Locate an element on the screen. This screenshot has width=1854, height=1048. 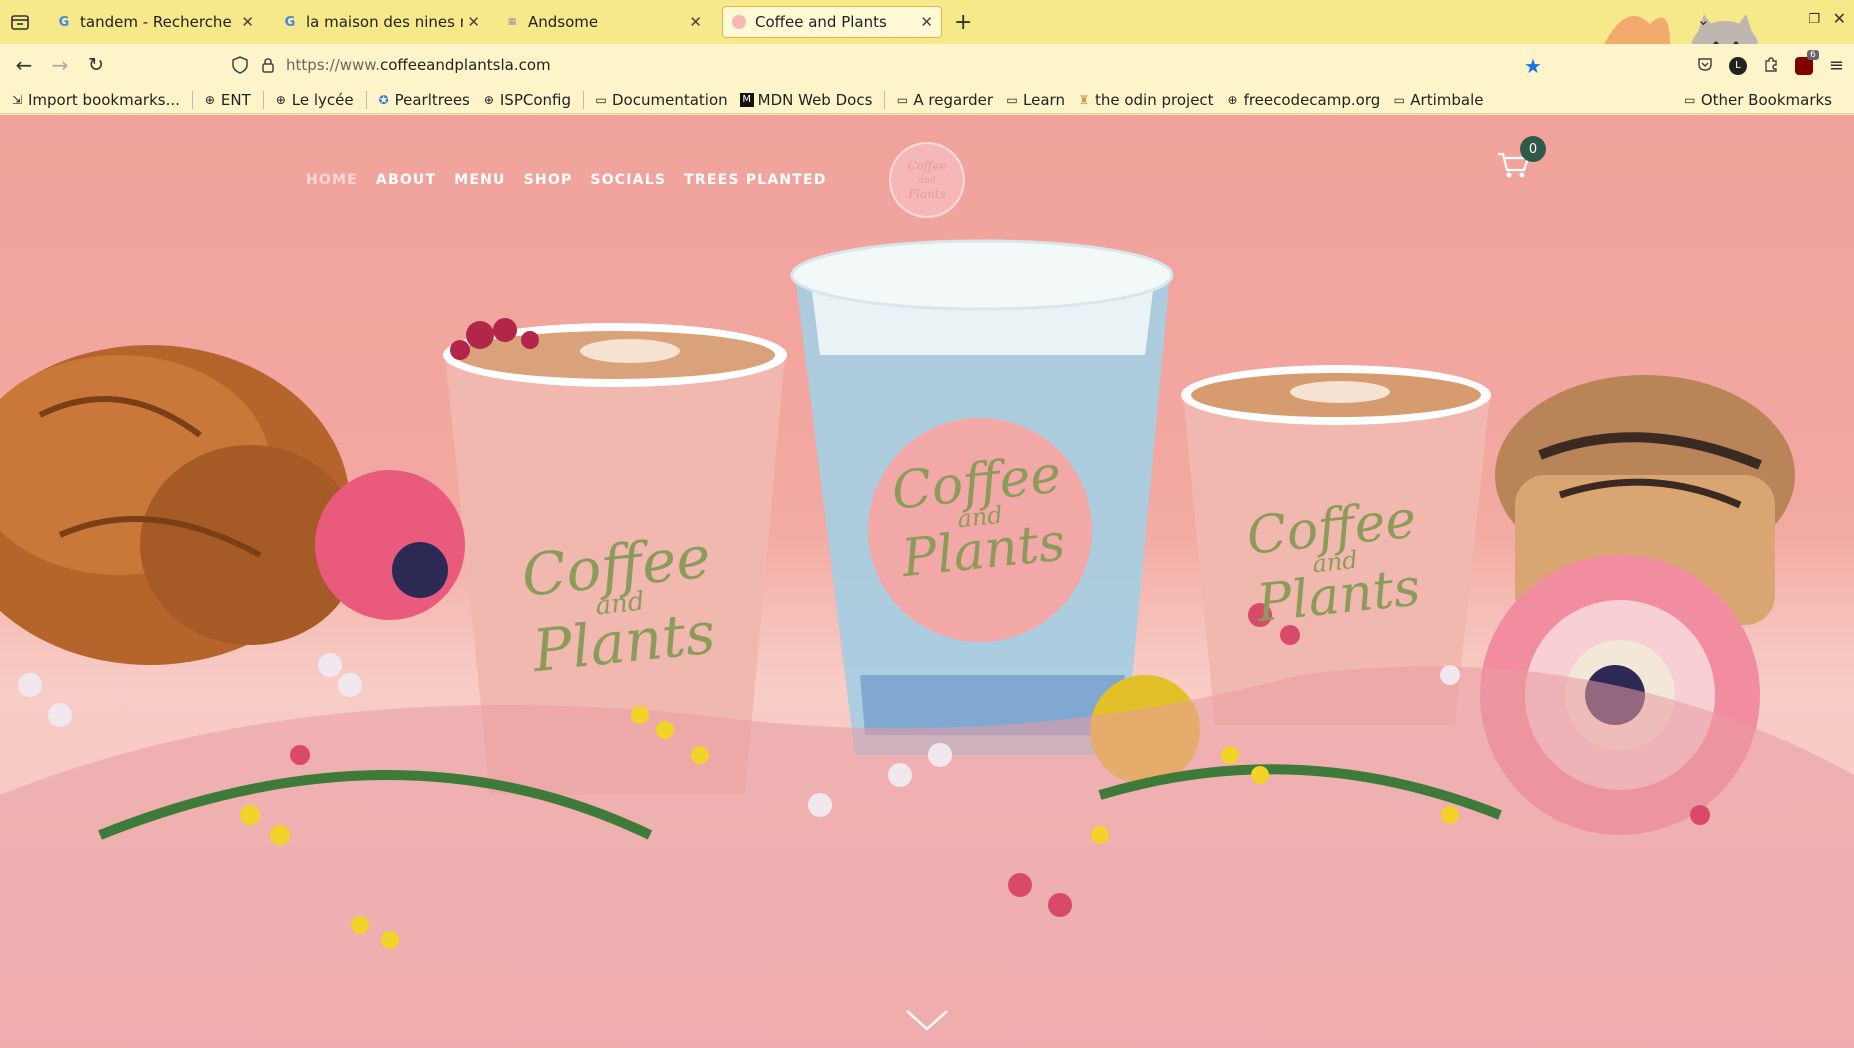
pearltrees-icon: ✪ is located at coordinates (383, 99).